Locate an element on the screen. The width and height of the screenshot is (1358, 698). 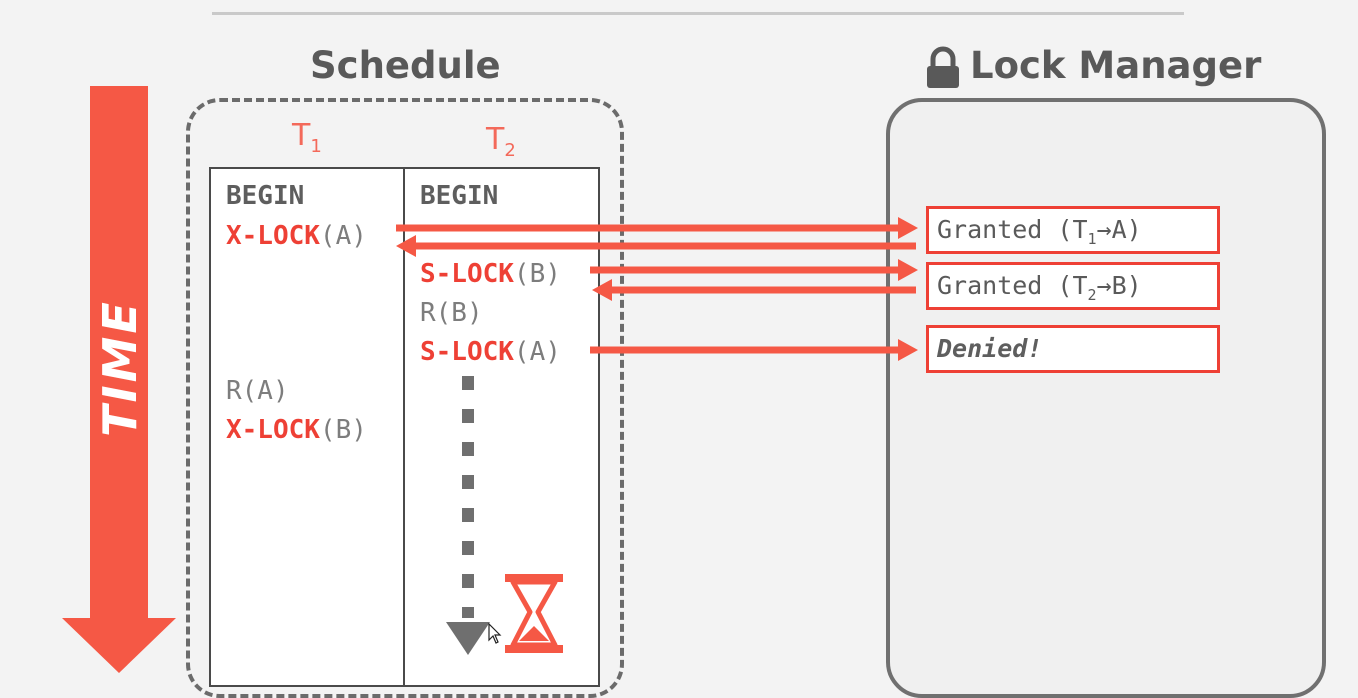
request-arrow-s-lock-a is located at coordinates (754, 350).